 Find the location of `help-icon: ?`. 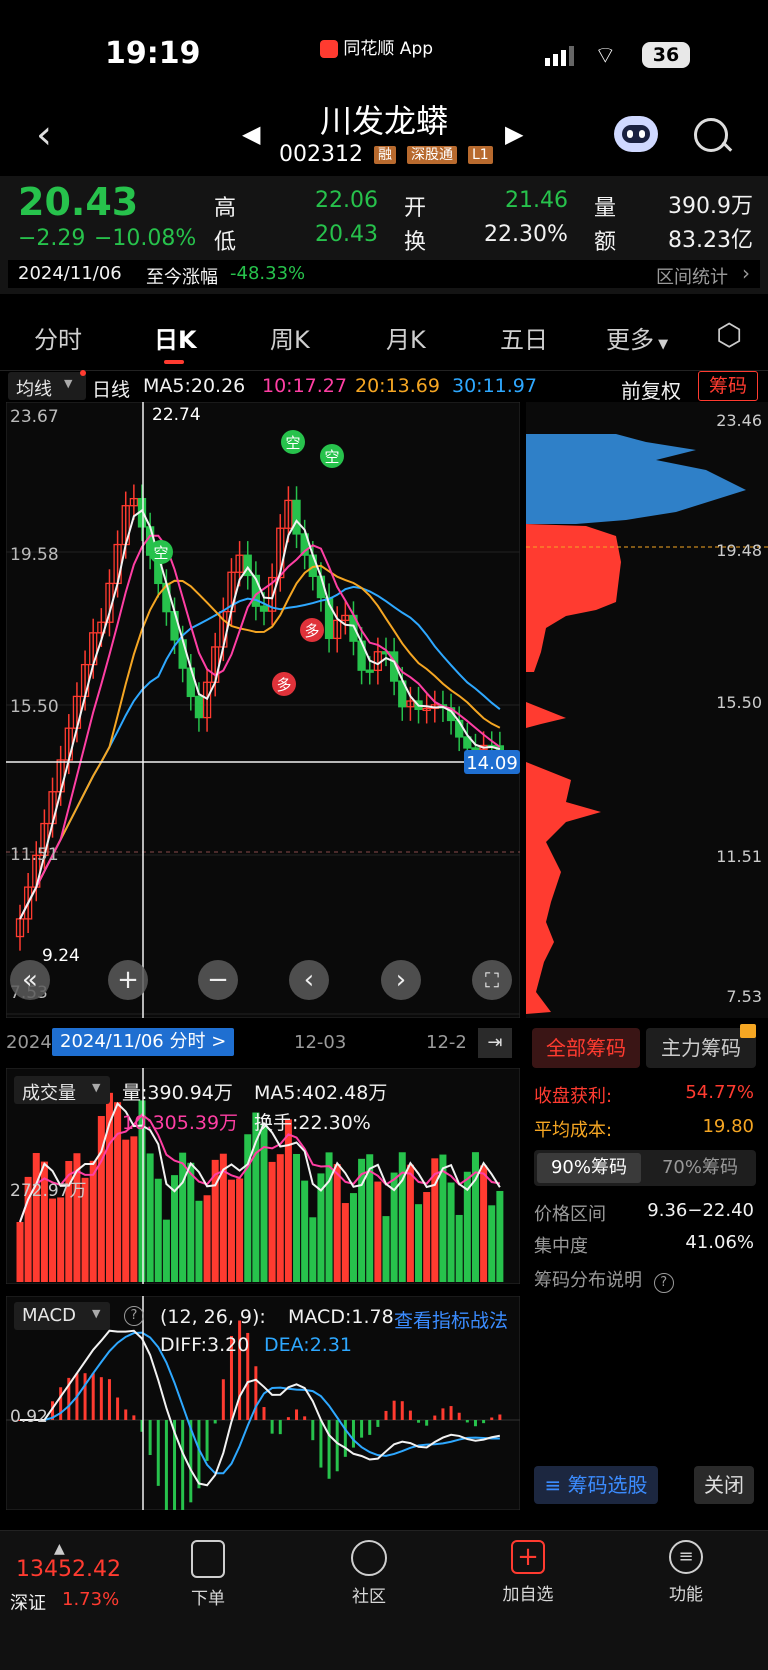

help-icon: ? is located at coordinates (663, 1283).